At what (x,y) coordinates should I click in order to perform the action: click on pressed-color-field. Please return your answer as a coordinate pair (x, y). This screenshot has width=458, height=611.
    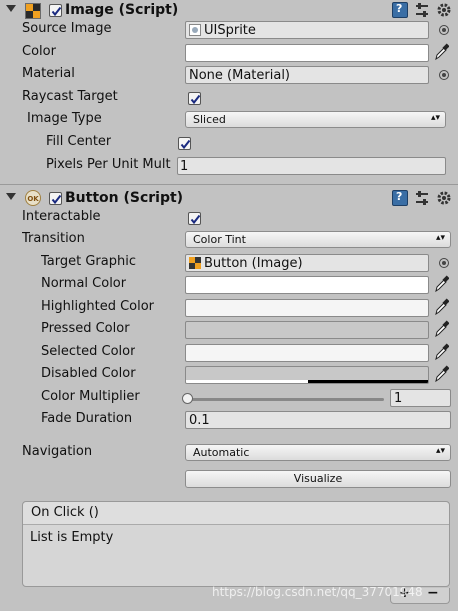
    Looking at the image, I should click on (307, 330).